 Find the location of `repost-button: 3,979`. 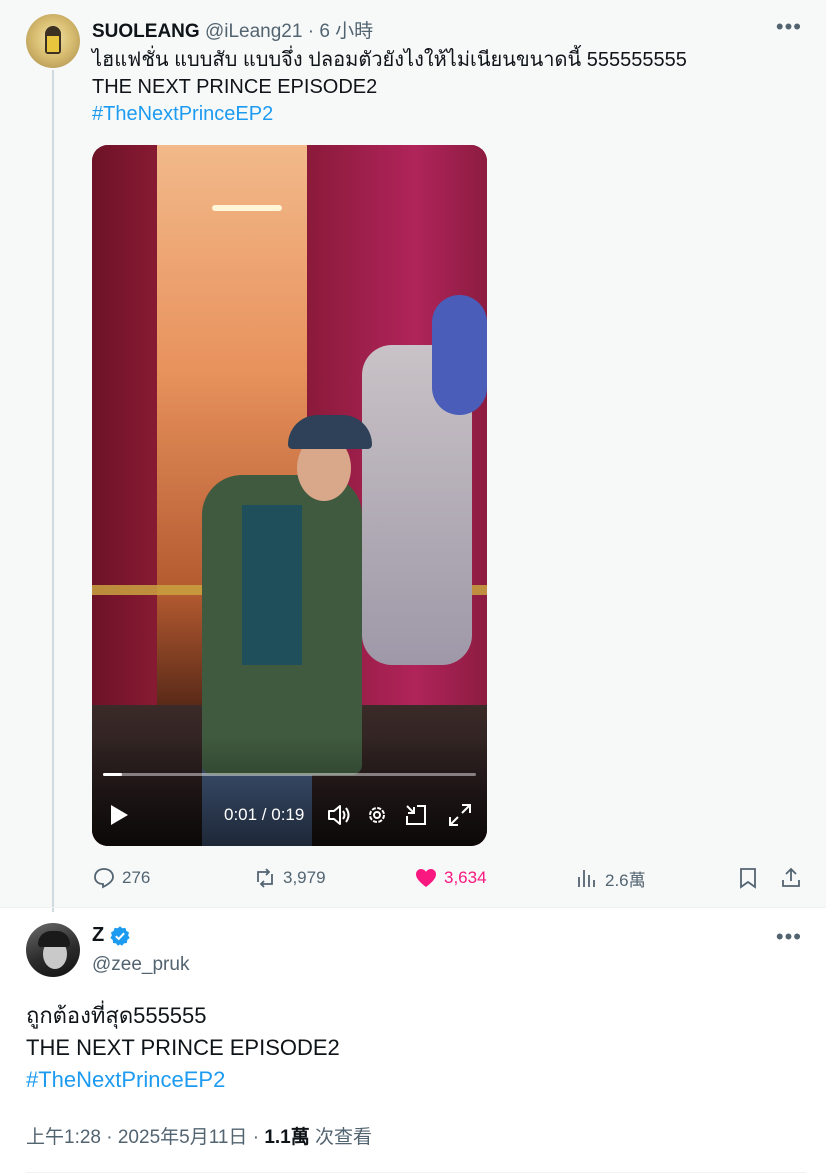

repost-button: 3,979 is located at coordinates (289, 878).